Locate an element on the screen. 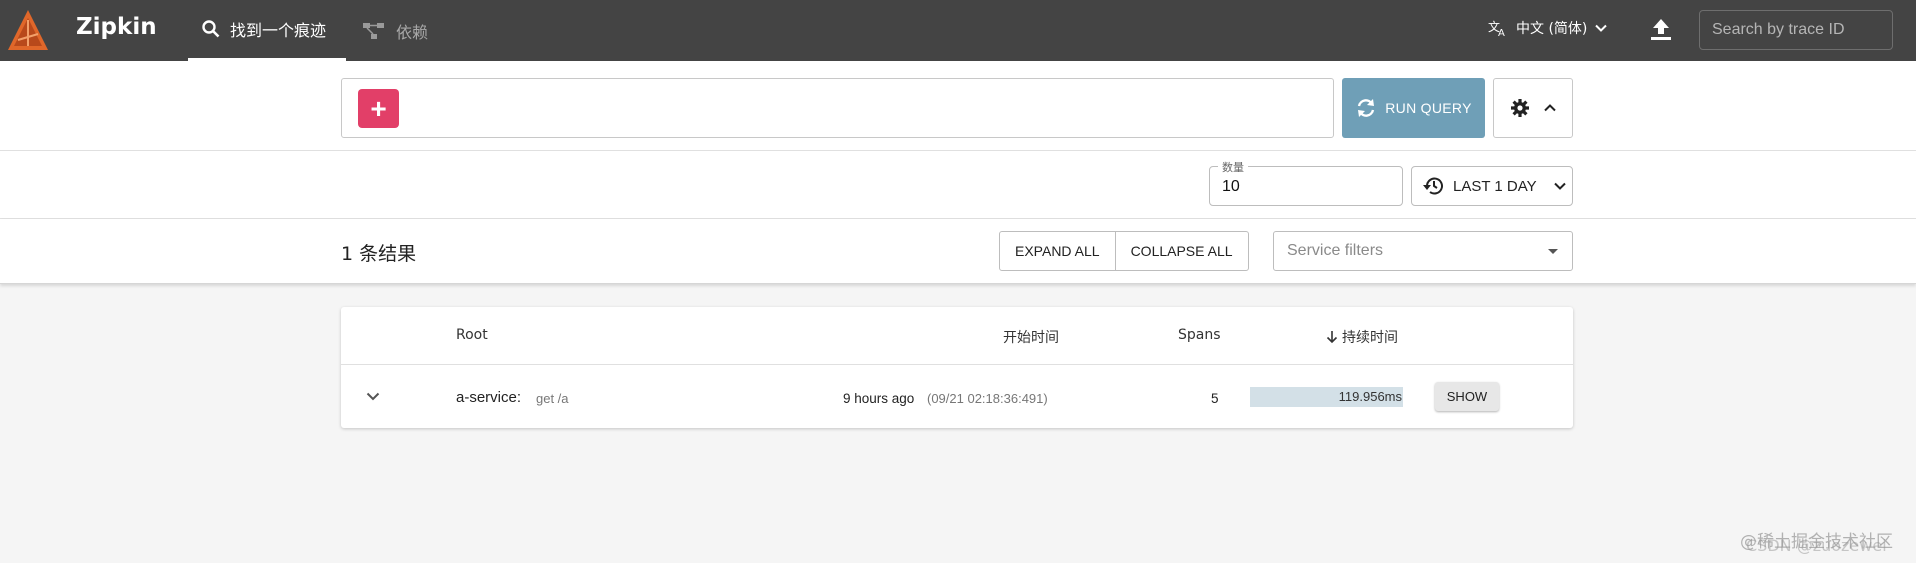  collapse-all-button: COLLAPSE ALL is located at coordinates (1181, 251).